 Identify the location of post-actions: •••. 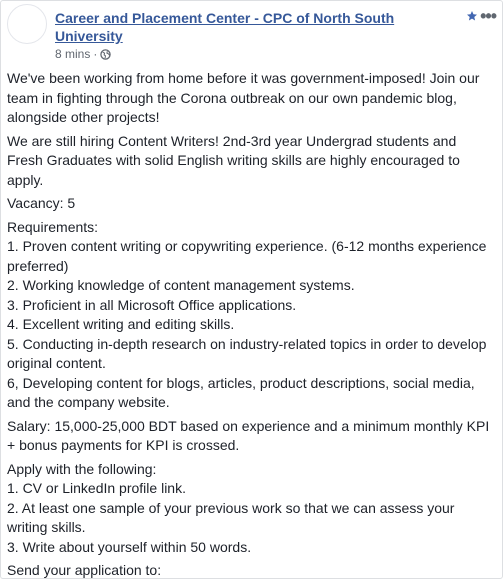
(481, 16).